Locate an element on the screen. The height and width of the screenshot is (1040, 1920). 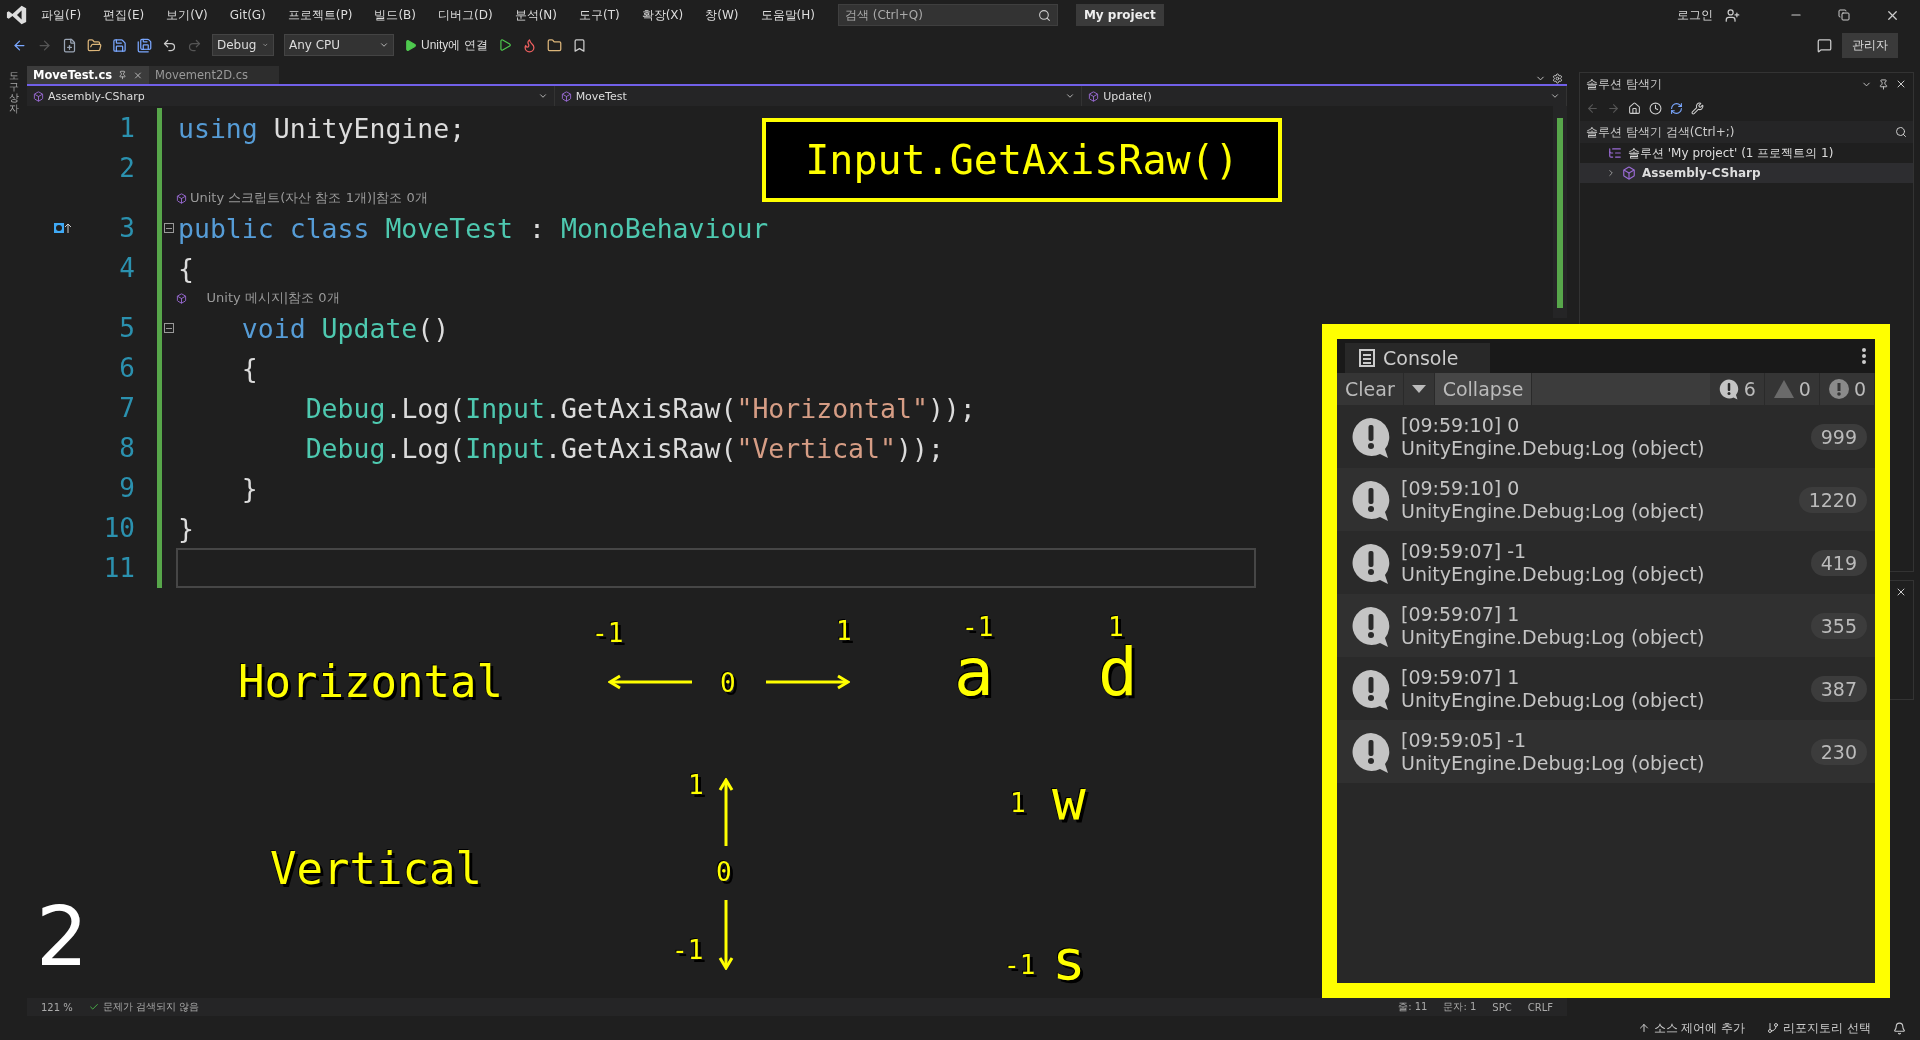
code-lens-text: Unity 스크립트(자산 참조 1개)|참조 0개 is located at coordinates (302, 198).